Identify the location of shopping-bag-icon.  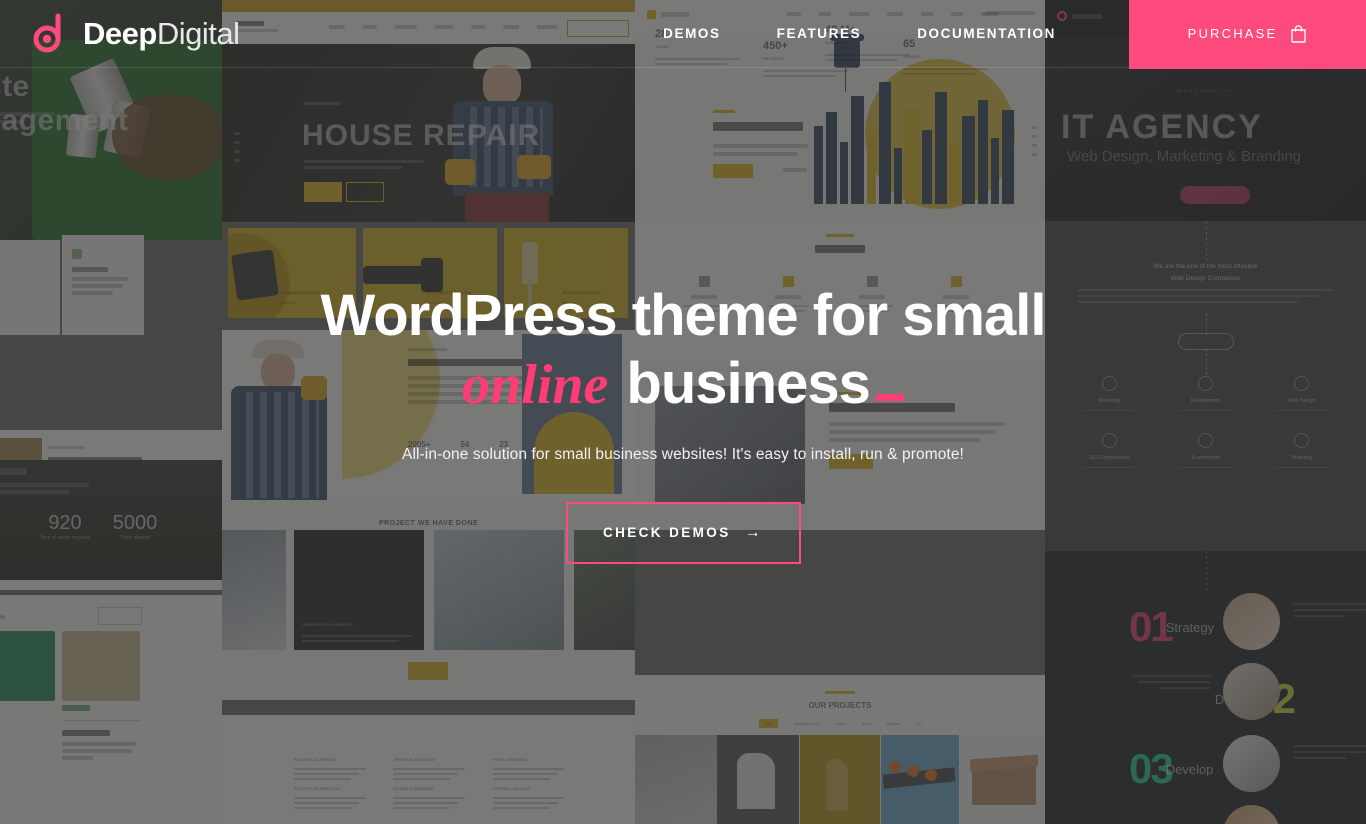
(1298, 33).